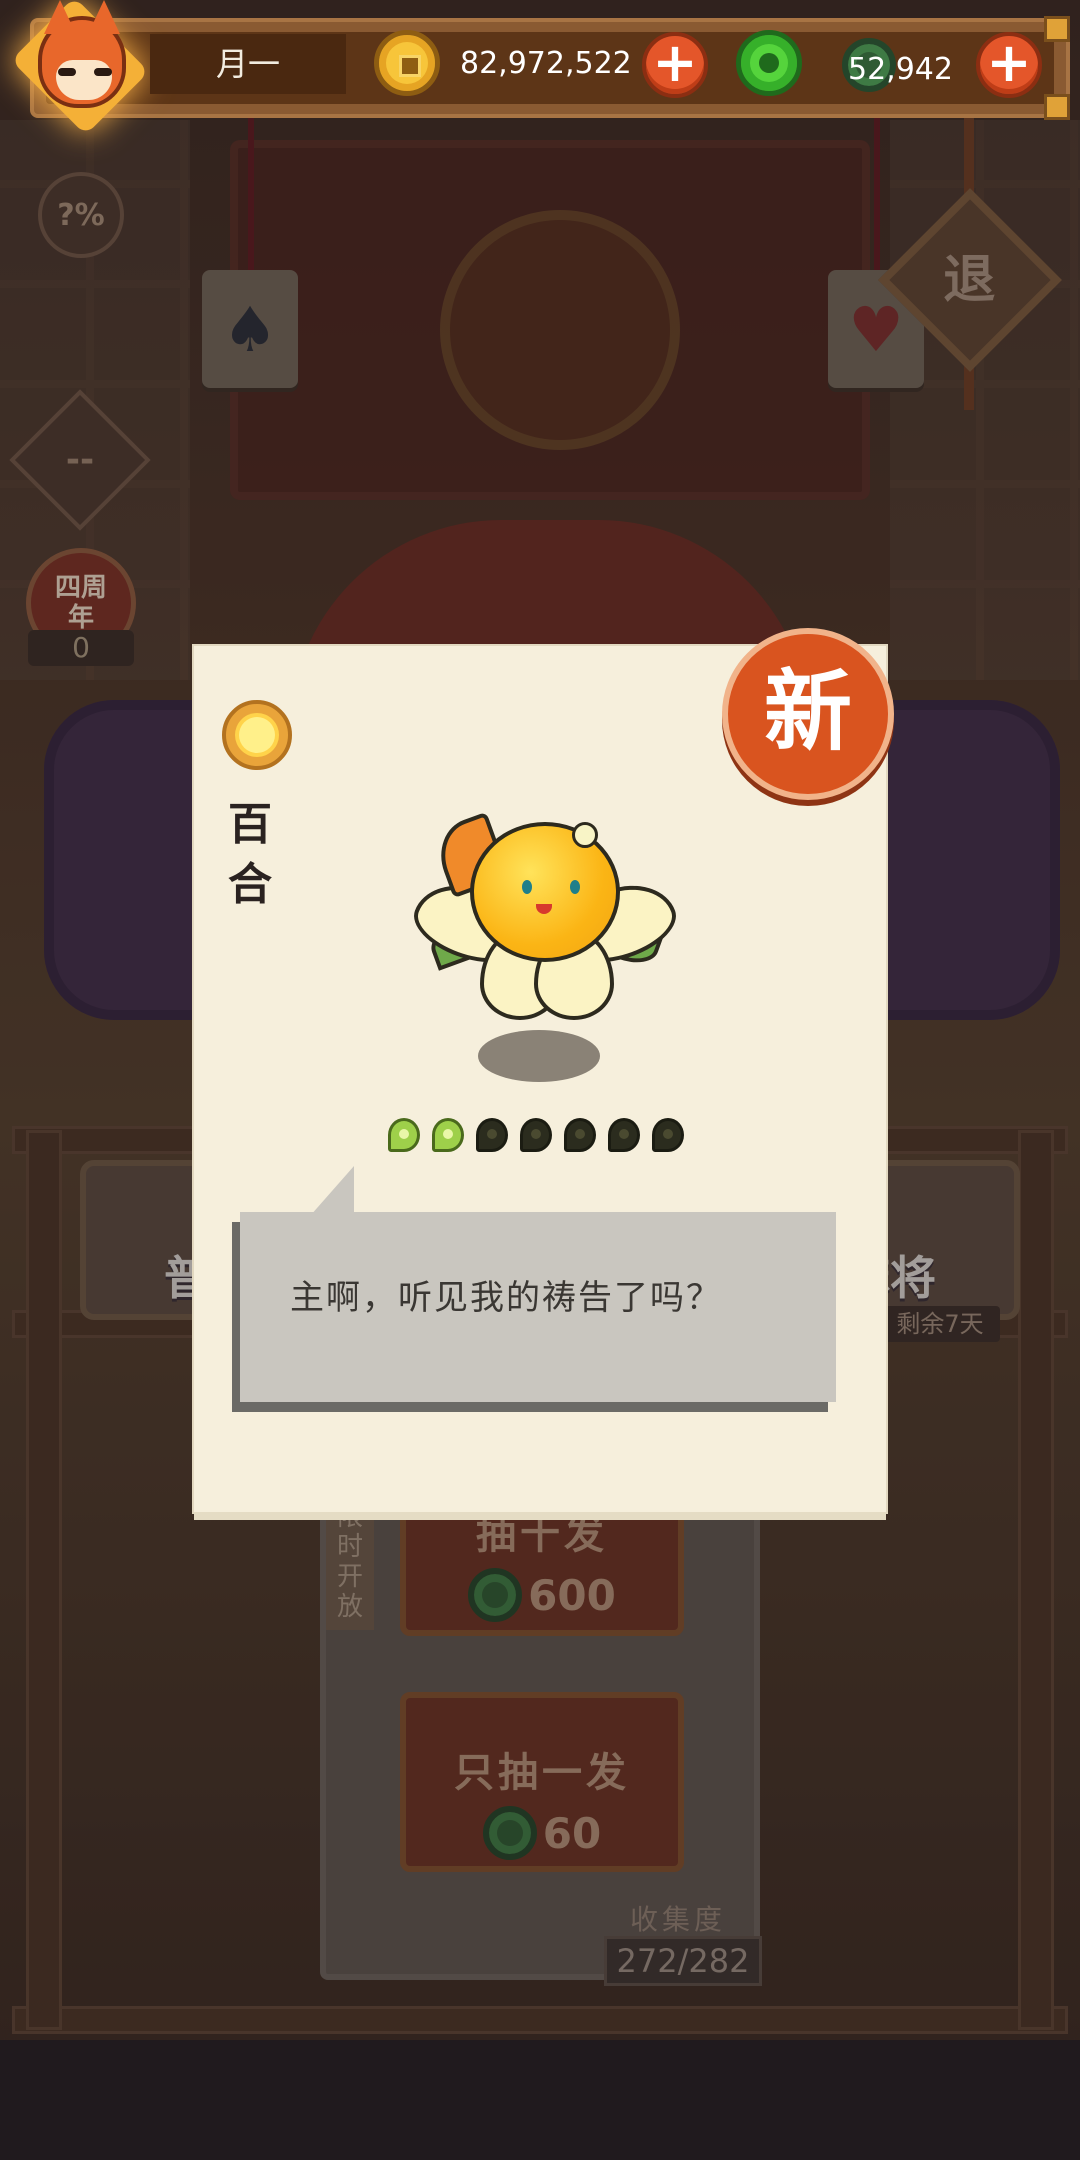 Image resolution: width=1080 pixels, height=2160 pixels. I want to click on add-jade-button: +, so click(1009, 65).